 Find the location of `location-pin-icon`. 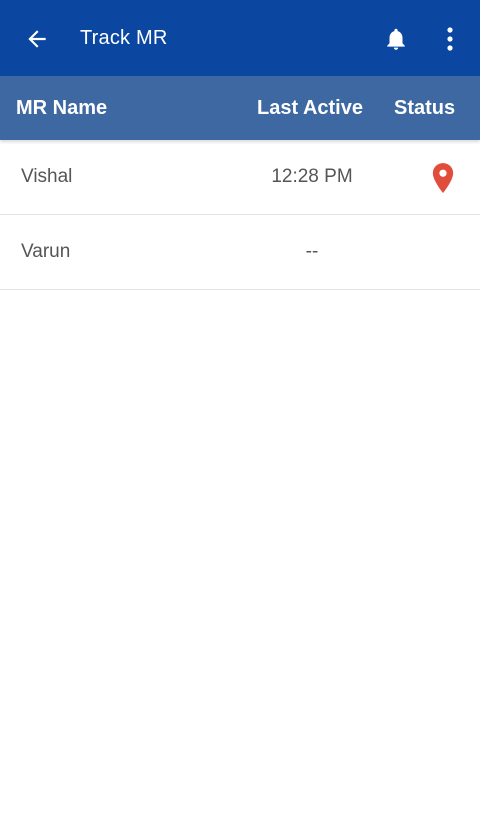

location-pin-icon is located at coordinates (443, 178).